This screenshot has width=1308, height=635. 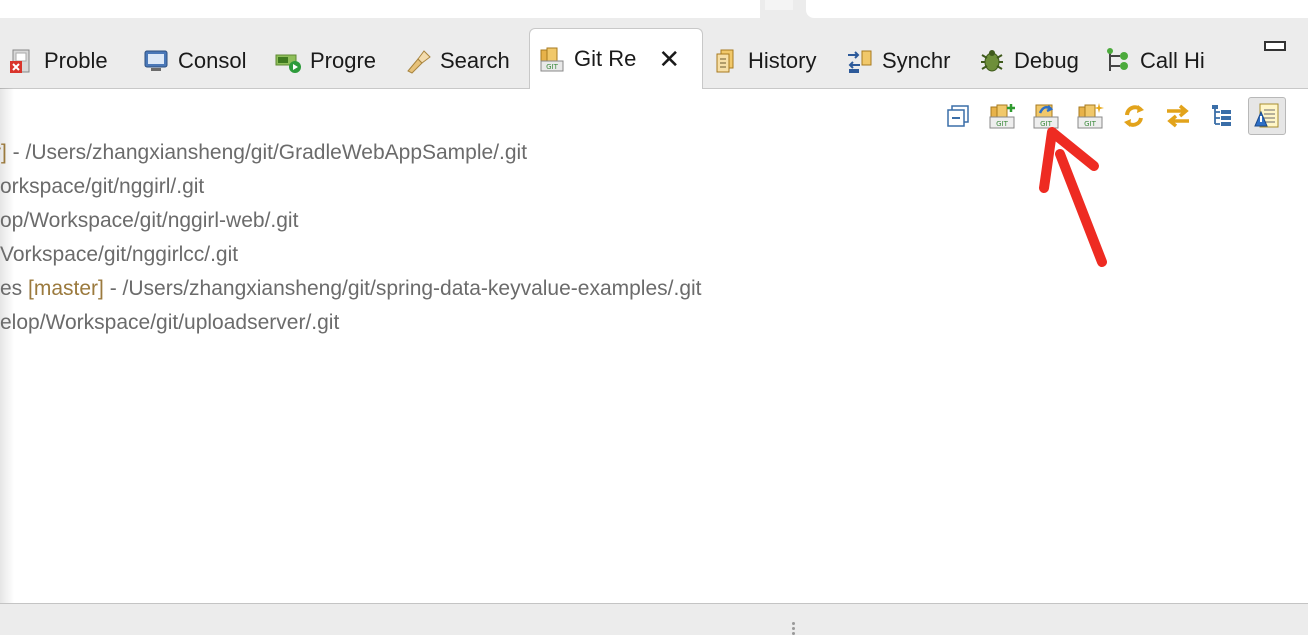 I want to click on repo-prefix: elop/Workspace/git/uploadserver/.git, so click(x=170, y=322).